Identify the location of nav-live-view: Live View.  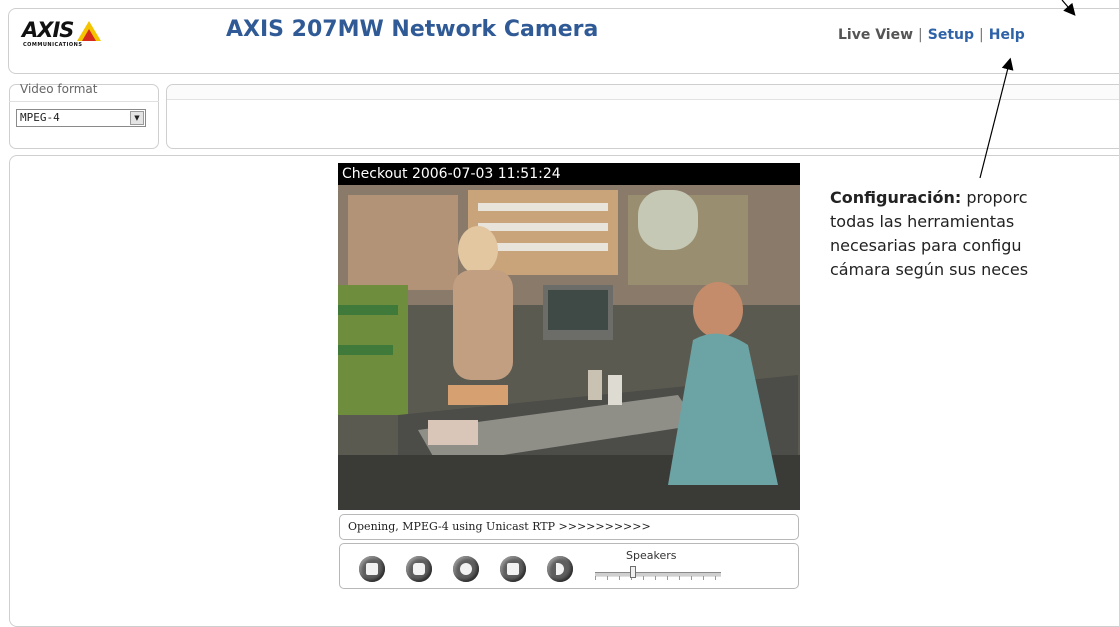
(875, 35).